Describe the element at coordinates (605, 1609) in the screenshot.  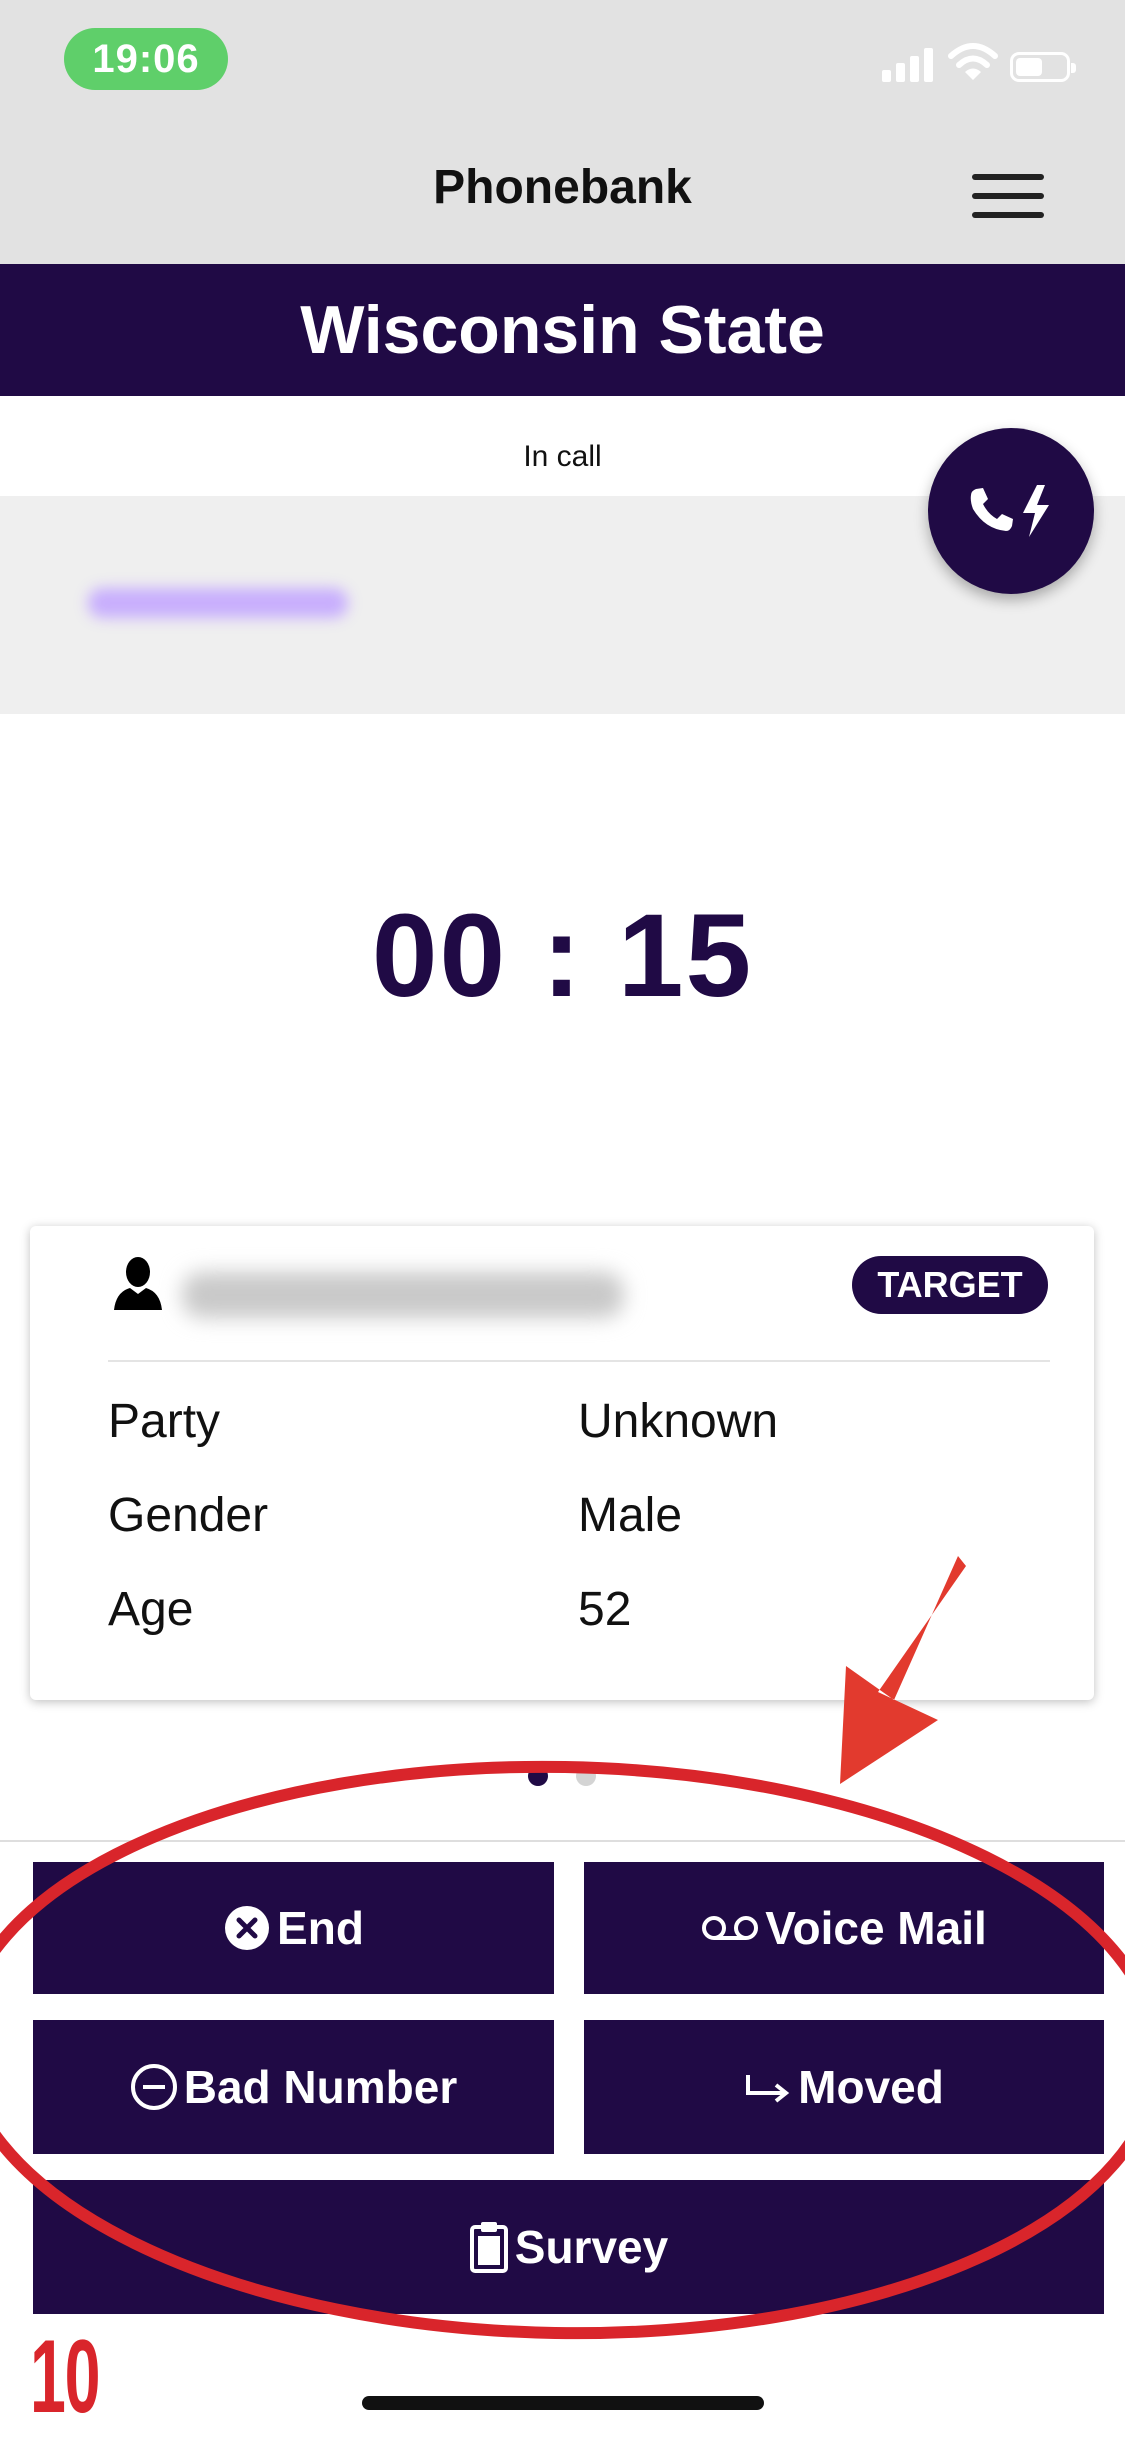
I see `age-value: 52` at that location.